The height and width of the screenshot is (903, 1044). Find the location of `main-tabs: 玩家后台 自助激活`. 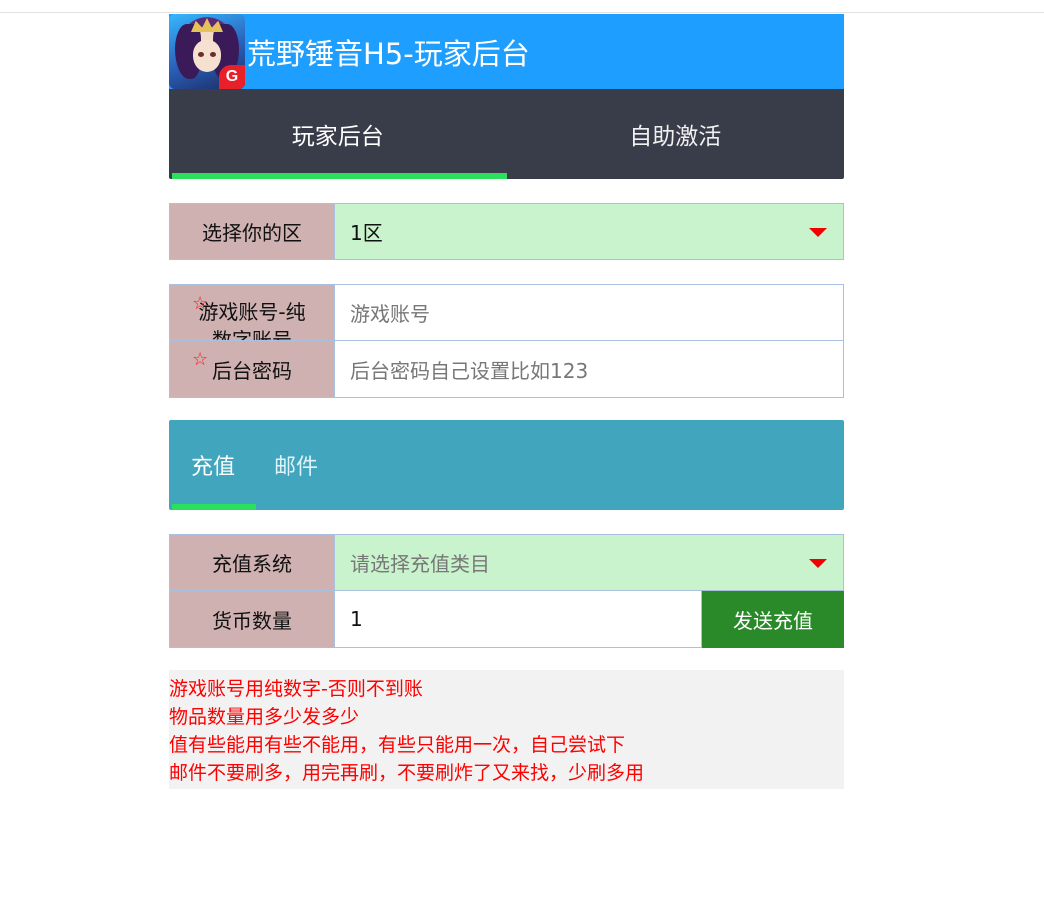

main-tabs: 玩家后台 自助激活 is located at coordinates (506, 134).